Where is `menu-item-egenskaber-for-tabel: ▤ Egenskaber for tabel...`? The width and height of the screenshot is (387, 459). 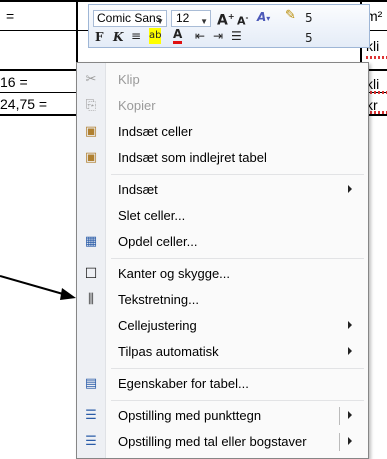
menu-item-egenskaber-for-tabel: ▤ Egenskaber for tabel... is located at coordinates (222, 384).